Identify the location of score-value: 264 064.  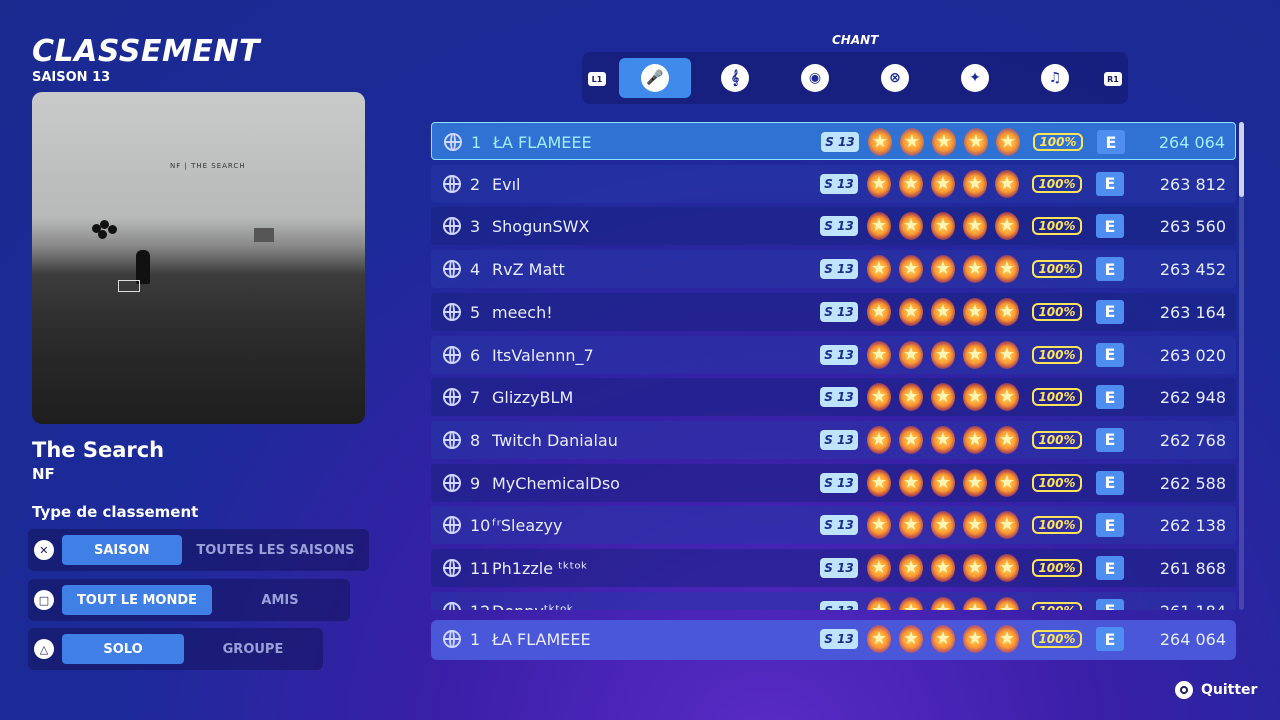
(1191, 142).